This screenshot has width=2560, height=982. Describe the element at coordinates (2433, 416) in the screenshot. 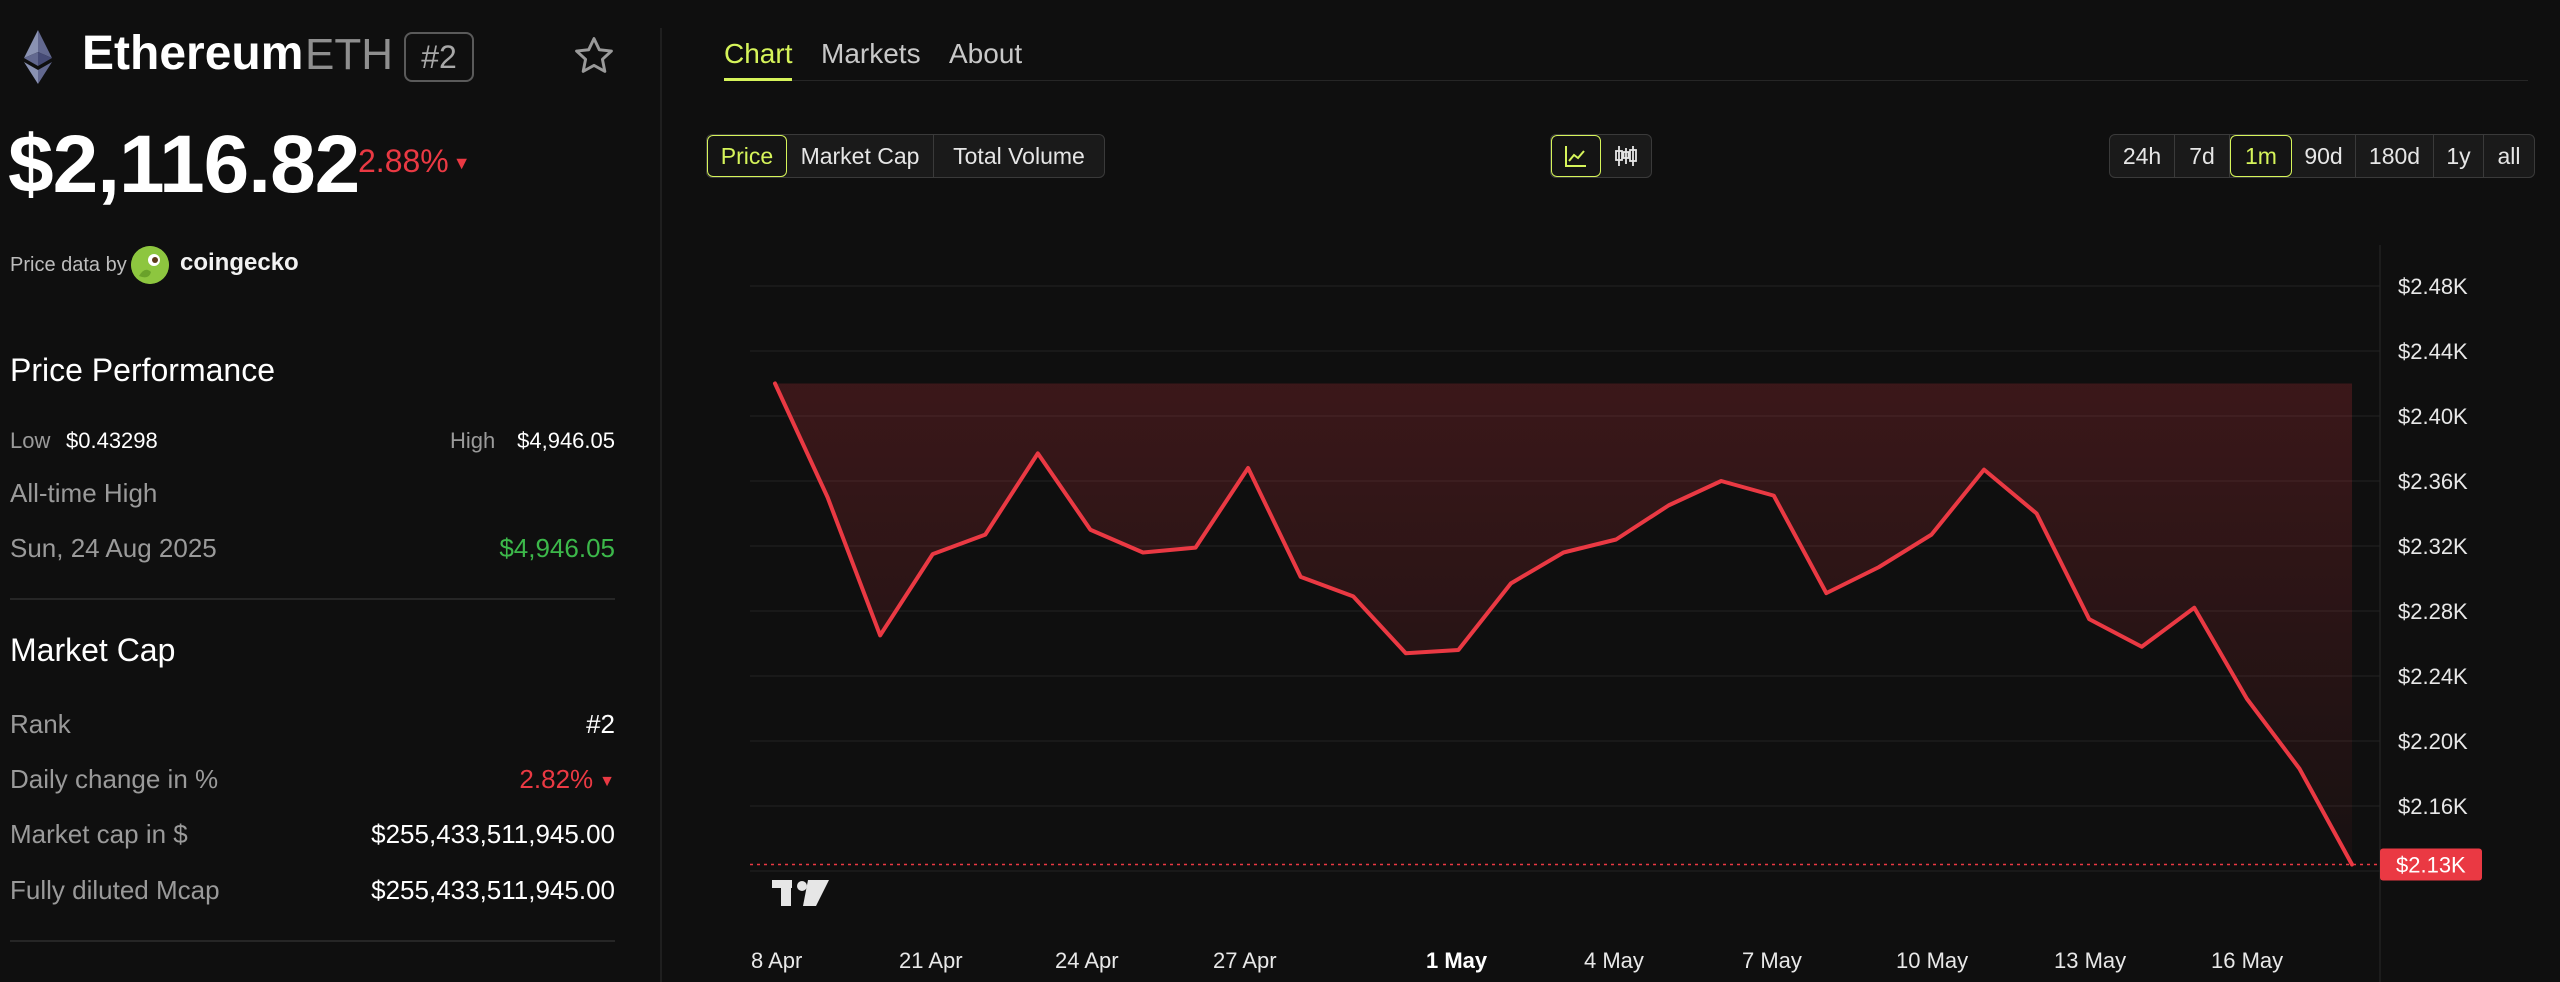

I see `y-tick-label: $2.40K` at that location.